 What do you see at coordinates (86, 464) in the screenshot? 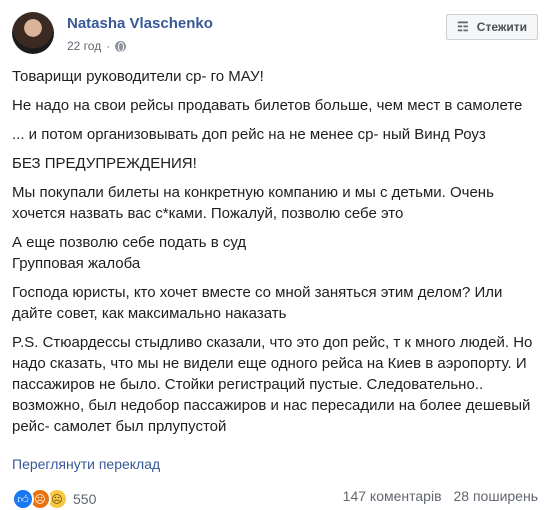
I see `see-translation-link: Переглянути переклад` at bounding box center [86, 464].